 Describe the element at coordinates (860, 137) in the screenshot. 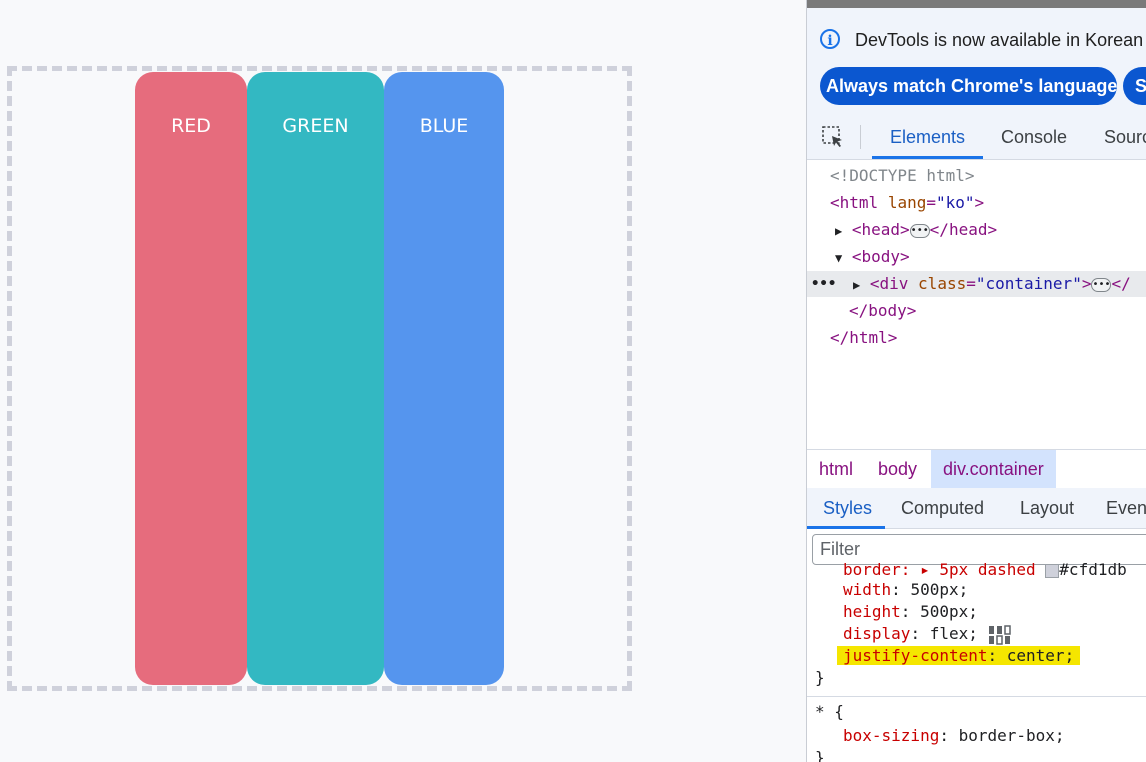

I see `tab-separator` at that location.